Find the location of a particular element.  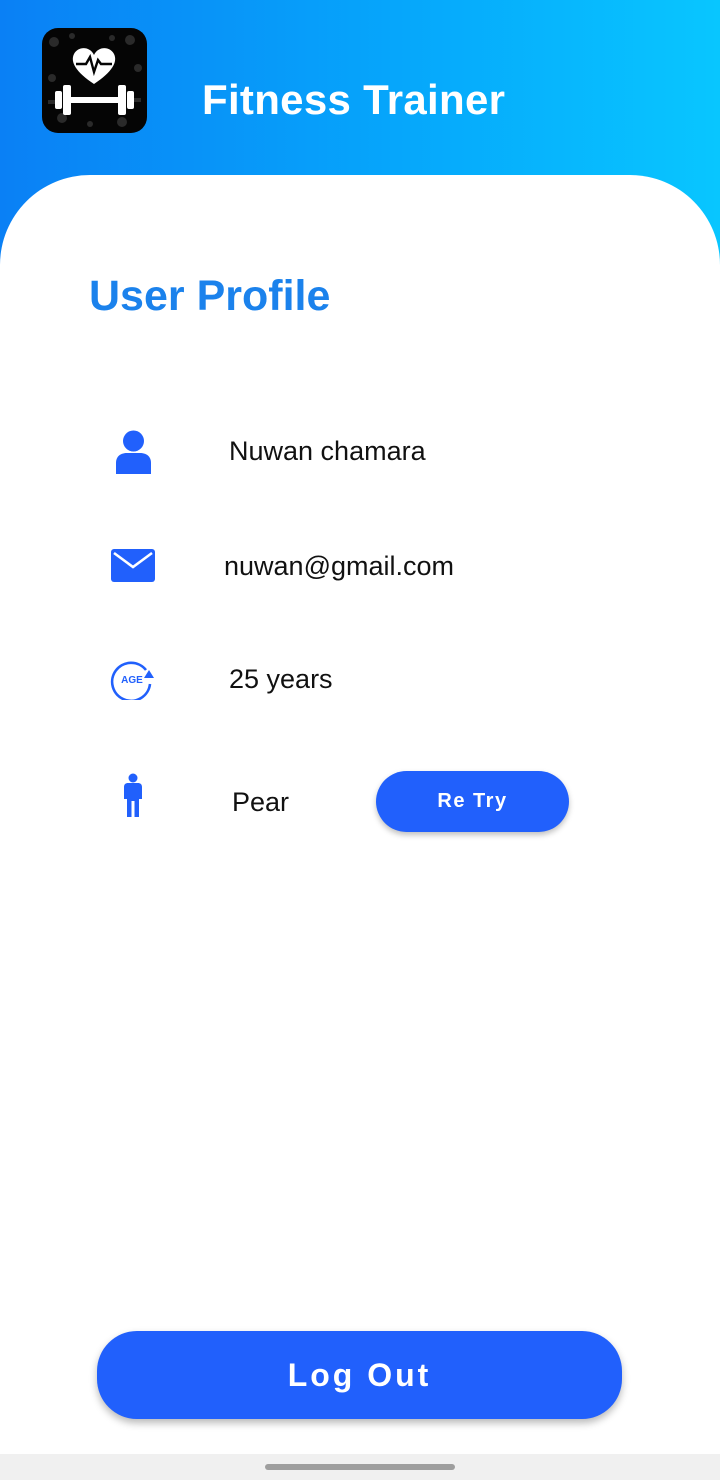

mail-icon is located at coordinates (133, 568).